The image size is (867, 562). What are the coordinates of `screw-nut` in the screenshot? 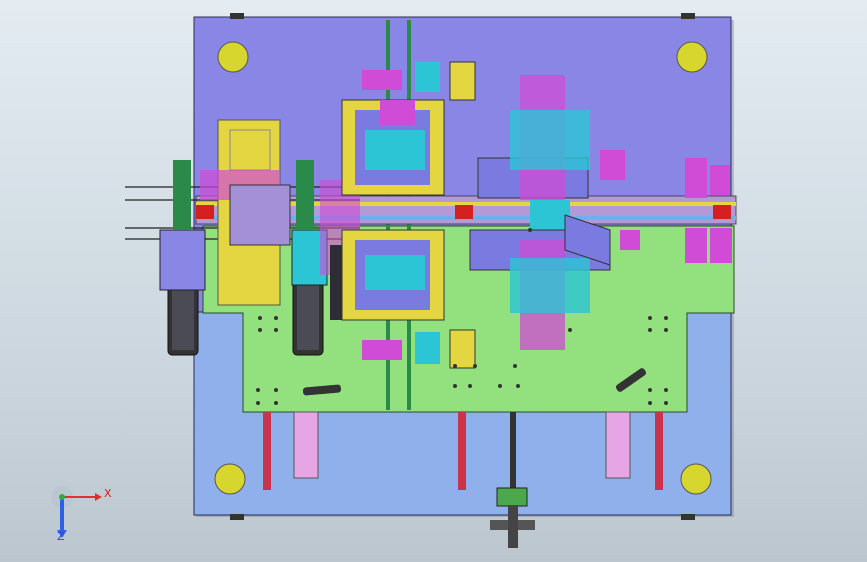 It's located at (512, 497).